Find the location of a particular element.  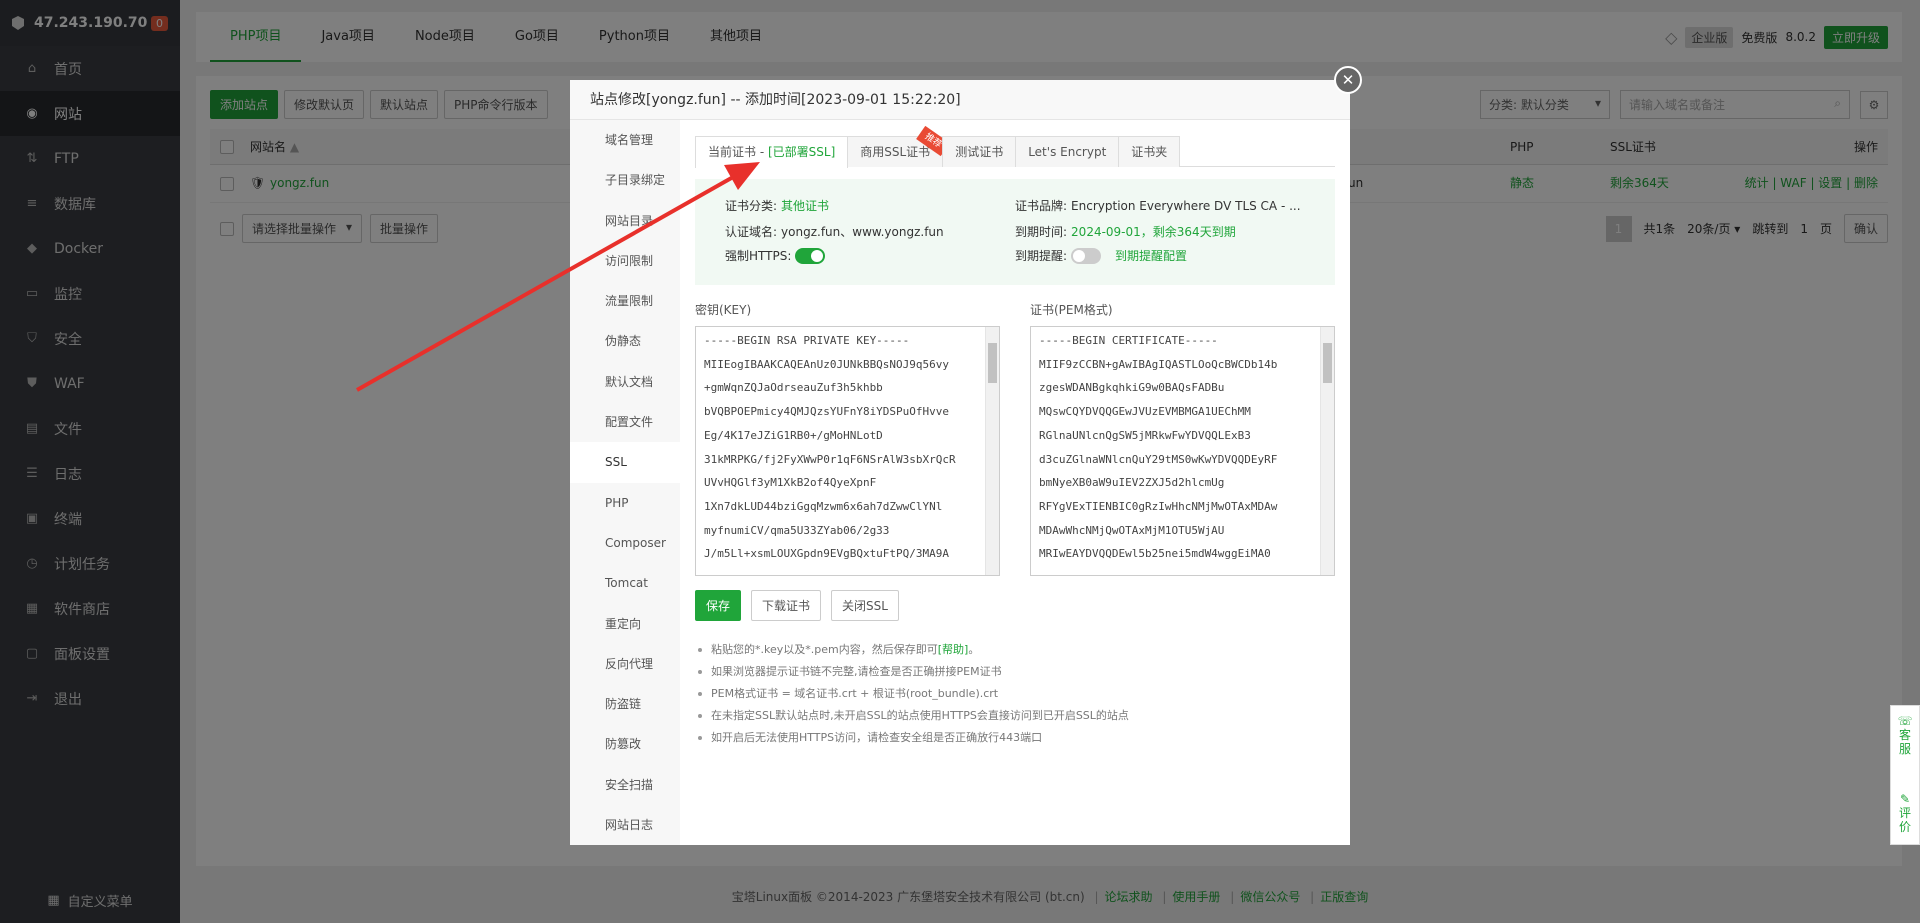

service-float: ☏ 客服 ✎ 评价 is located at coordinates (1905, 775).